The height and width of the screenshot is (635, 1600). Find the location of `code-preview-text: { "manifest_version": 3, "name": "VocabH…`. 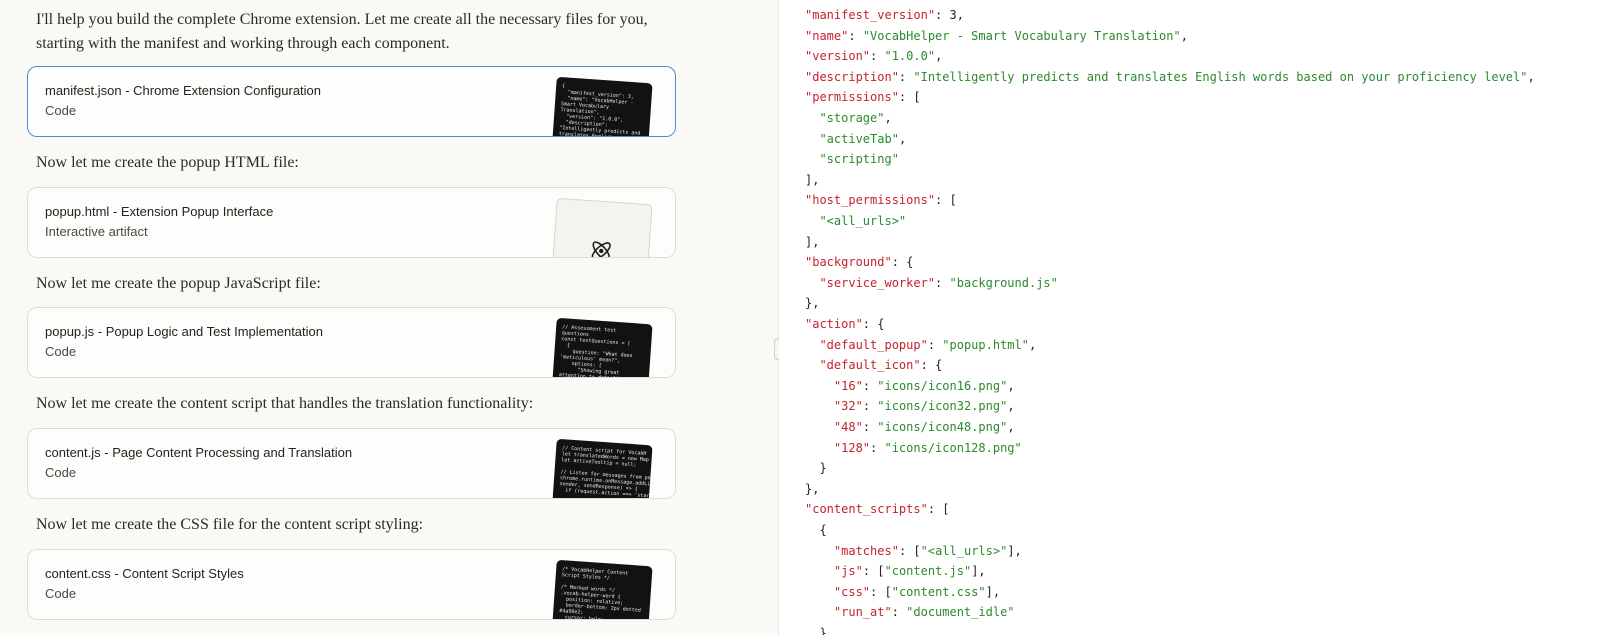

code-preview-text: { "manifest_version": 3, "name": "VocabH… is located at coordinates (599, 110).